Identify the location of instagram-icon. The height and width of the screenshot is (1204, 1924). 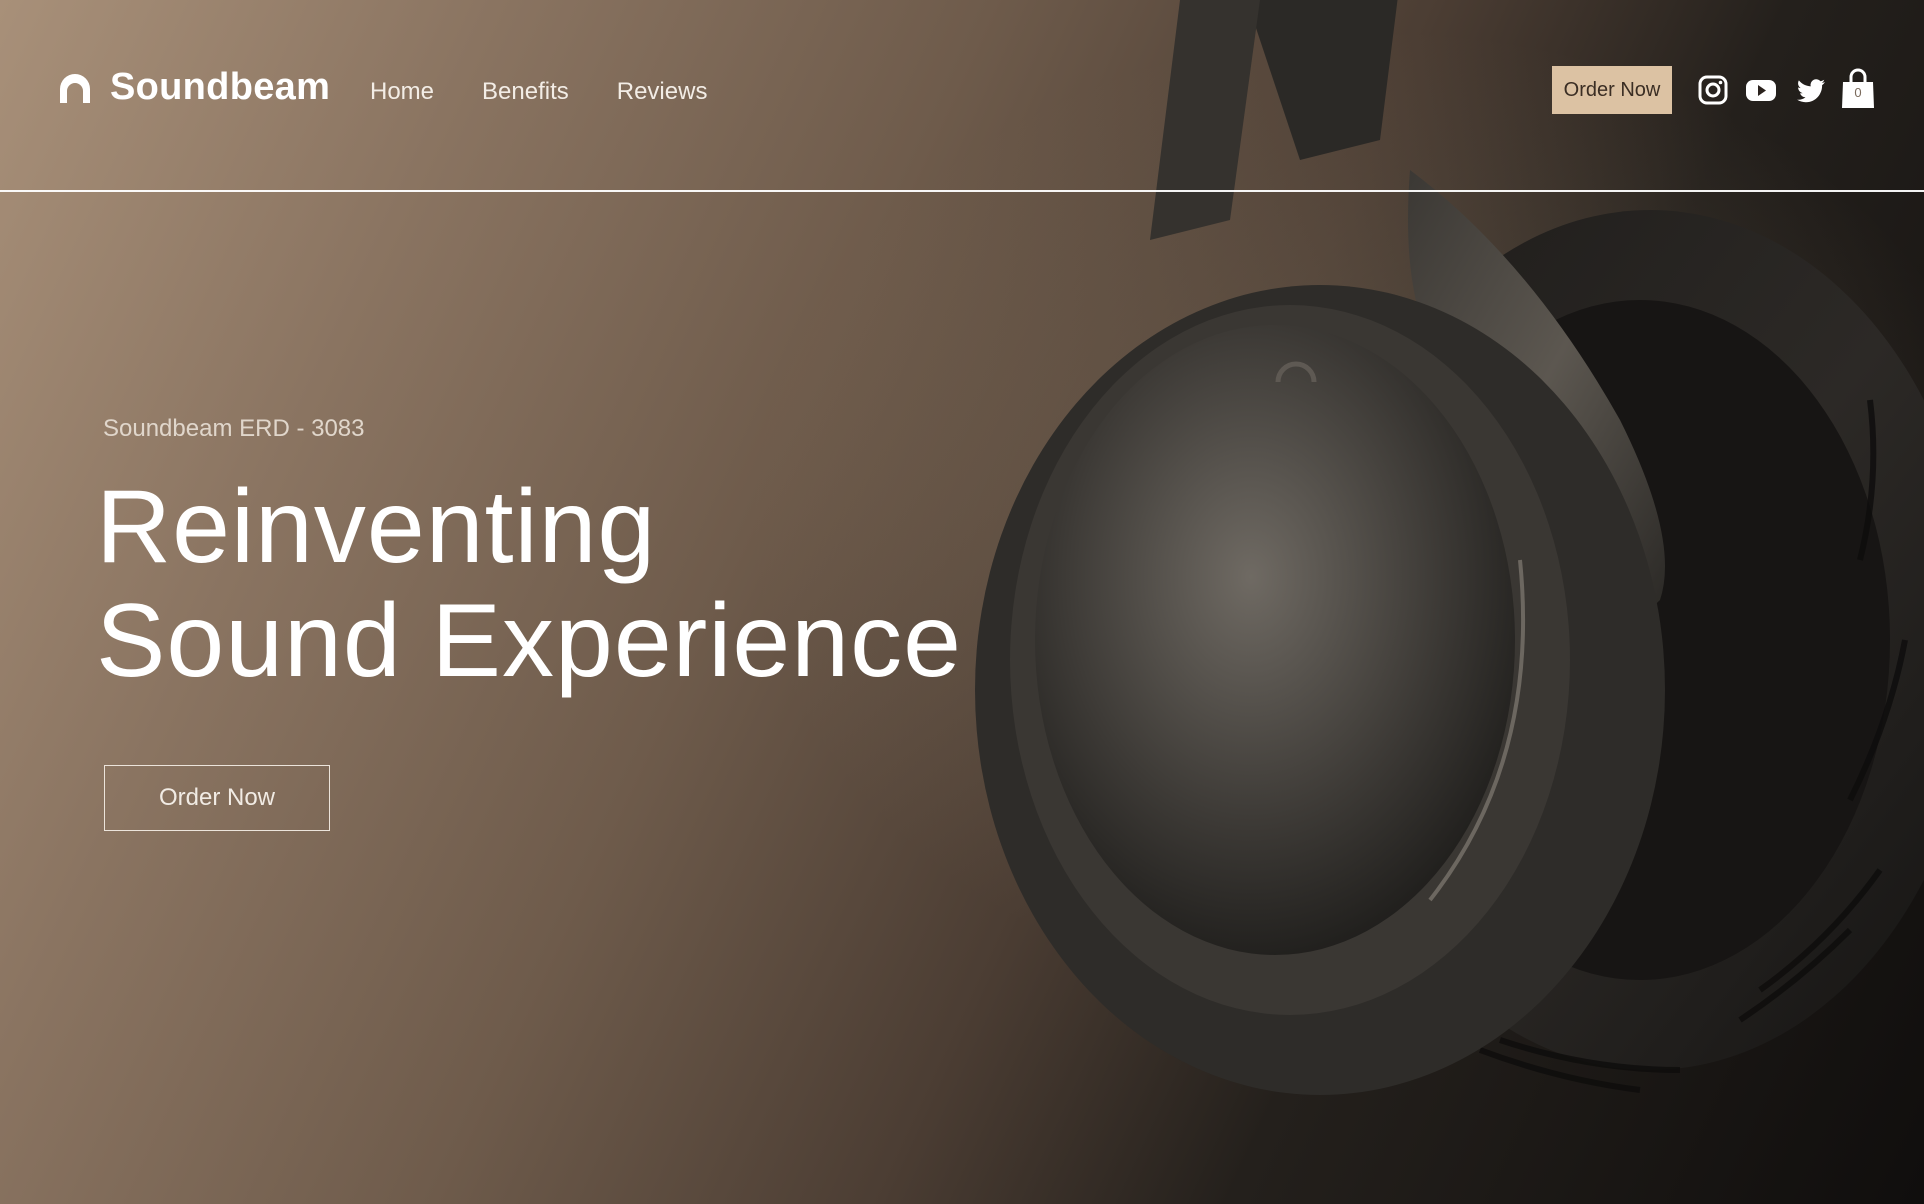
(1713, 90).